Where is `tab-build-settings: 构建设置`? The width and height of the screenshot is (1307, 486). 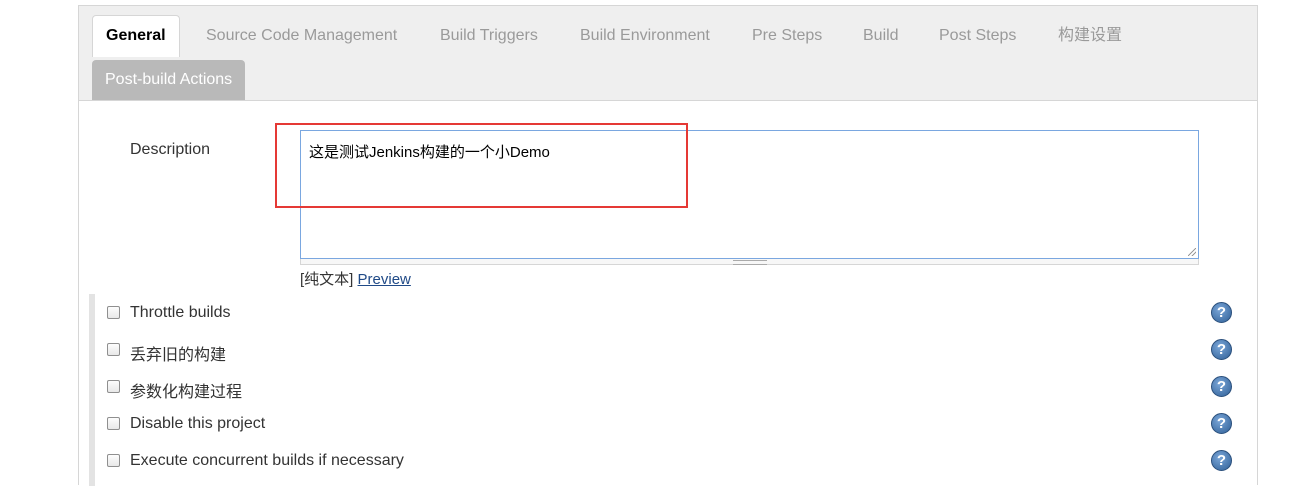 tab-build-settings: 构建设置 is located at coordinates (1090, 36).